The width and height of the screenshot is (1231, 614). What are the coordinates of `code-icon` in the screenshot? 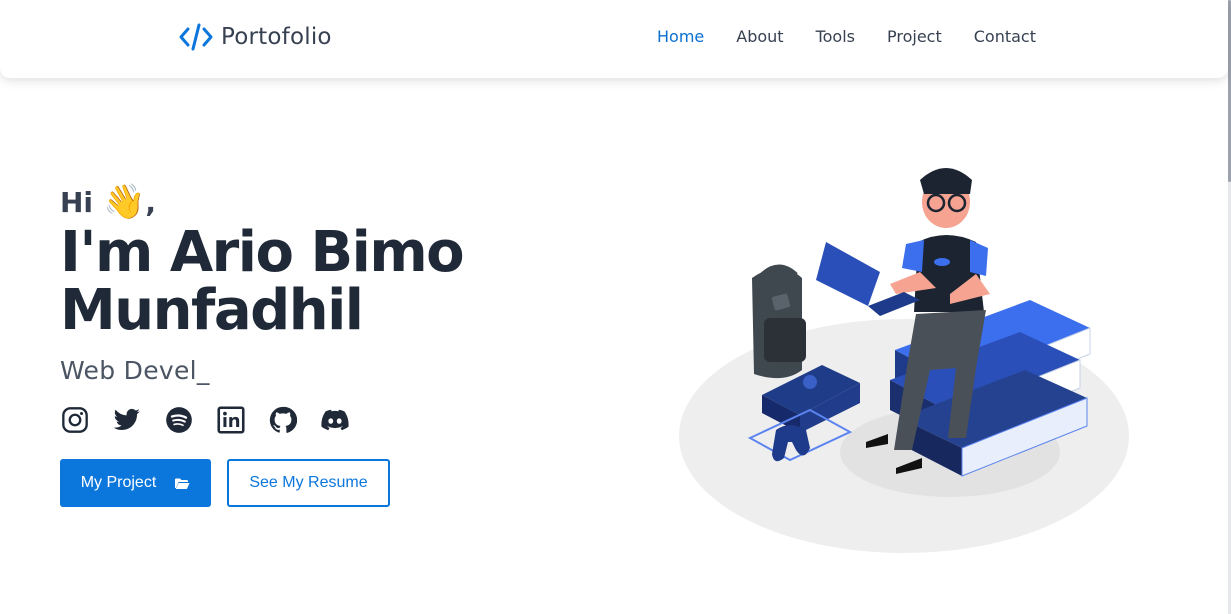 It's located at (196, 37).